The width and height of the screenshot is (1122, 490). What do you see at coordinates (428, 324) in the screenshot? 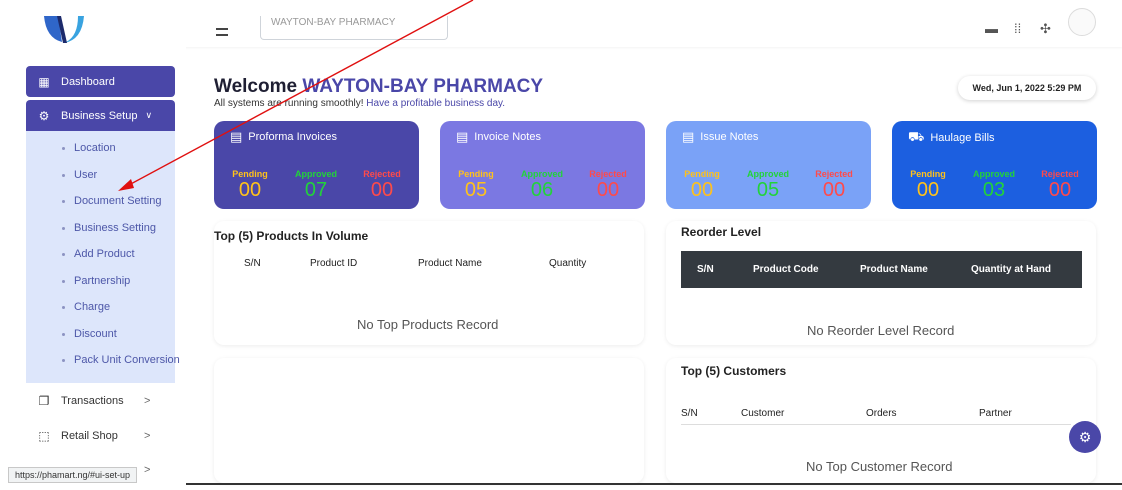
I see `empty-state: No Top Products Record` at bounding box center [428, 324].